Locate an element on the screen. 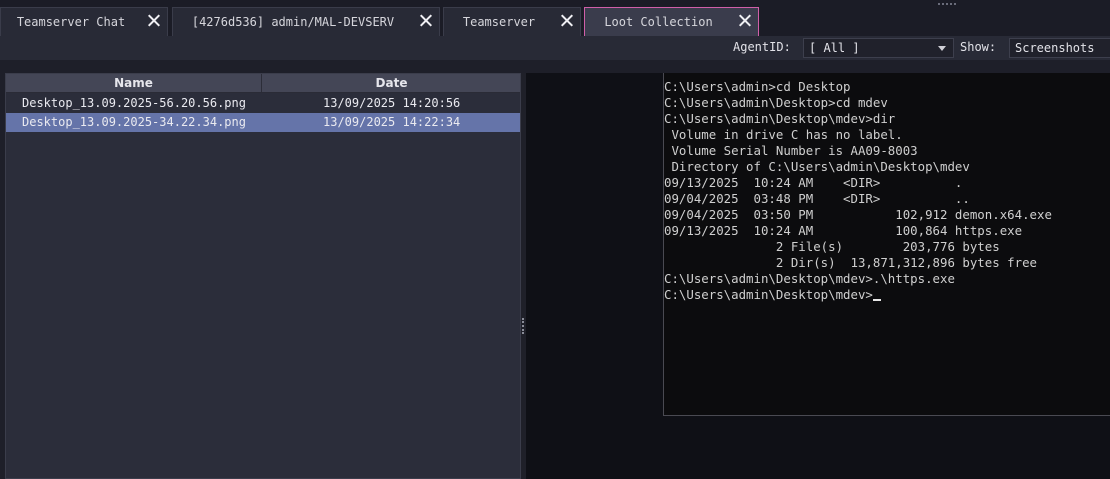 This screenshot has width=1110, height=479. tab-label: Teamserver is located at coordinates (499, 22).